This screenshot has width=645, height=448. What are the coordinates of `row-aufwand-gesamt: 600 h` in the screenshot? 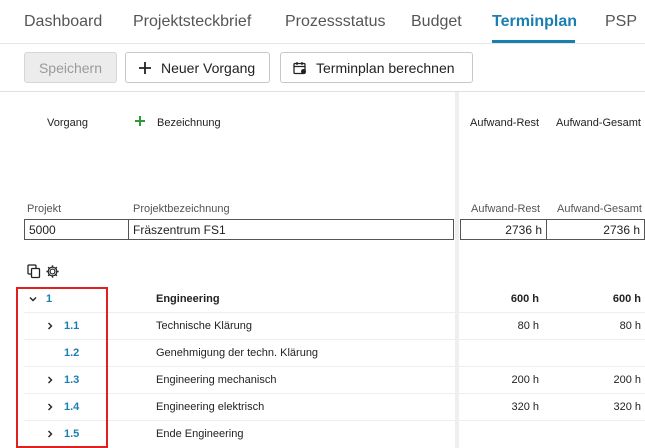 It's located at (626, 299).